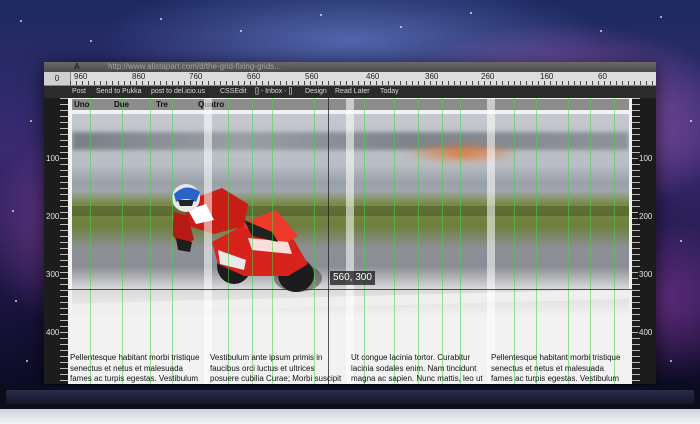  Describe the element at coordinates (363, 78) in the screenshot. I see `ruler-ticks` at that location.